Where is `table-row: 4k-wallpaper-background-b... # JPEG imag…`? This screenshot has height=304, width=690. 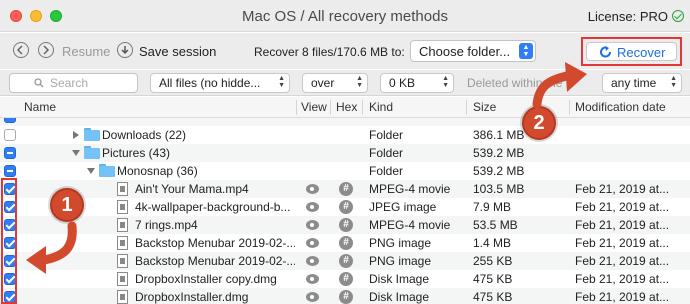 table-row: 4k-wallpaper-background-b... # JPEG imag… is located at coordinates (345, 207).